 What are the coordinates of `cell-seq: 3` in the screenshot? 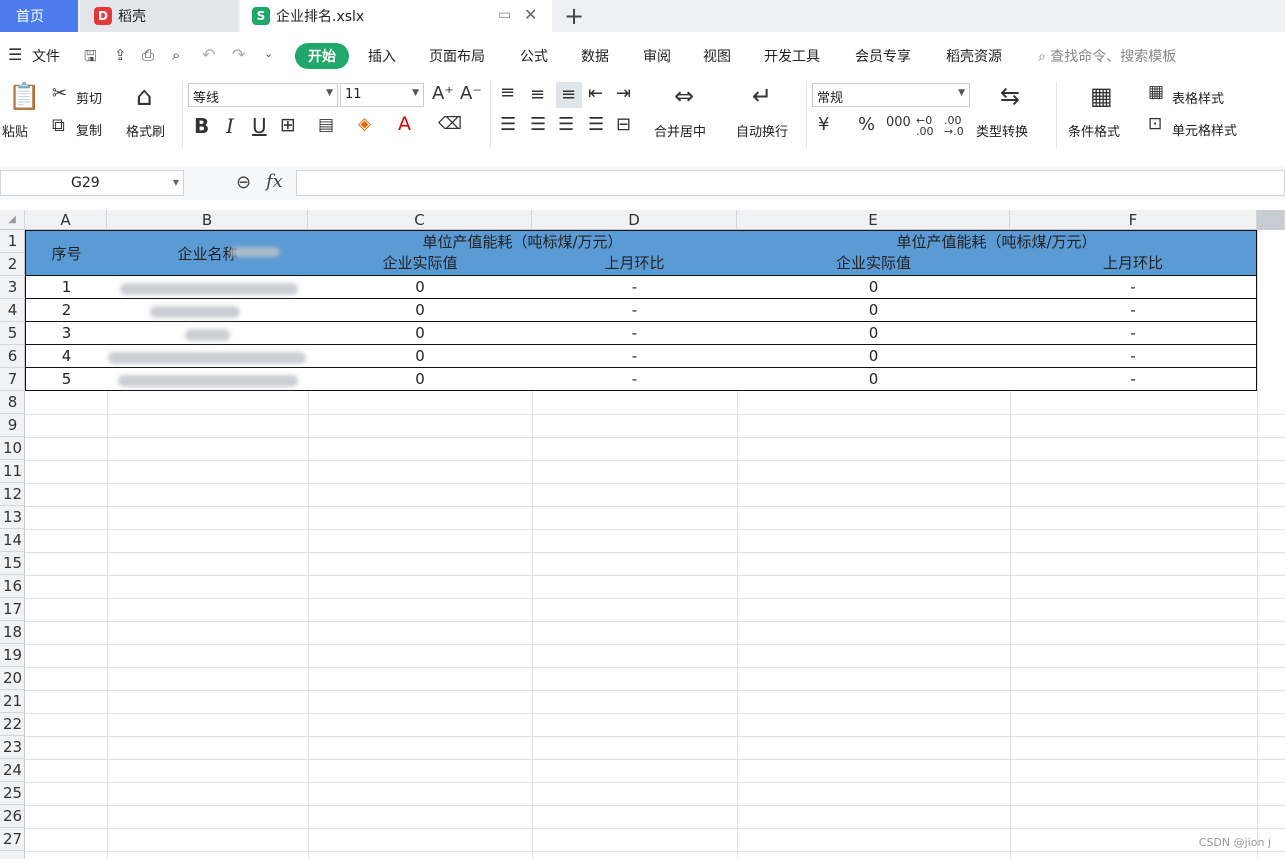 It's located at (66, 333).